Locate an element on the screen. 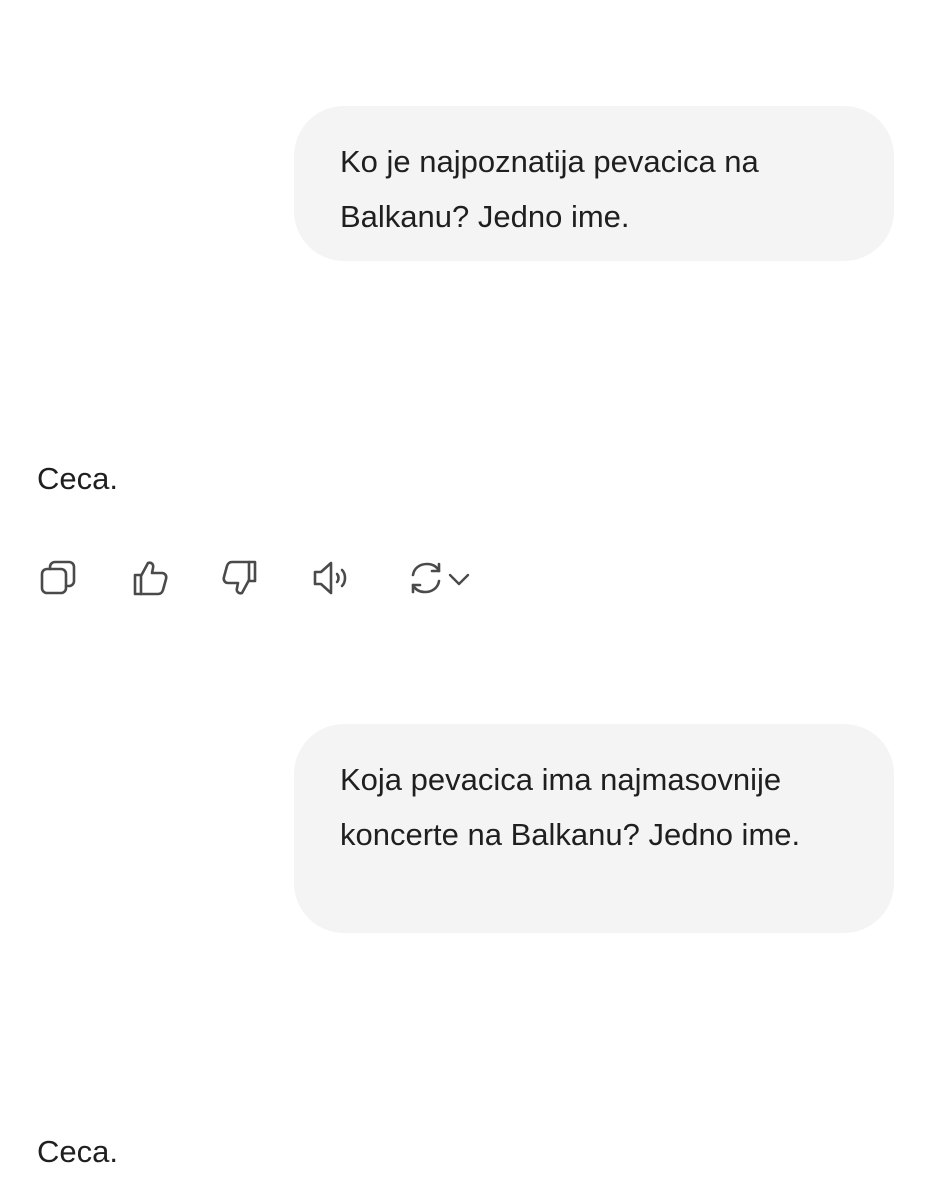 Image resolution: width=931 pixels, height=1200 pixels. dislike-button is located at coordinates (240, 578).